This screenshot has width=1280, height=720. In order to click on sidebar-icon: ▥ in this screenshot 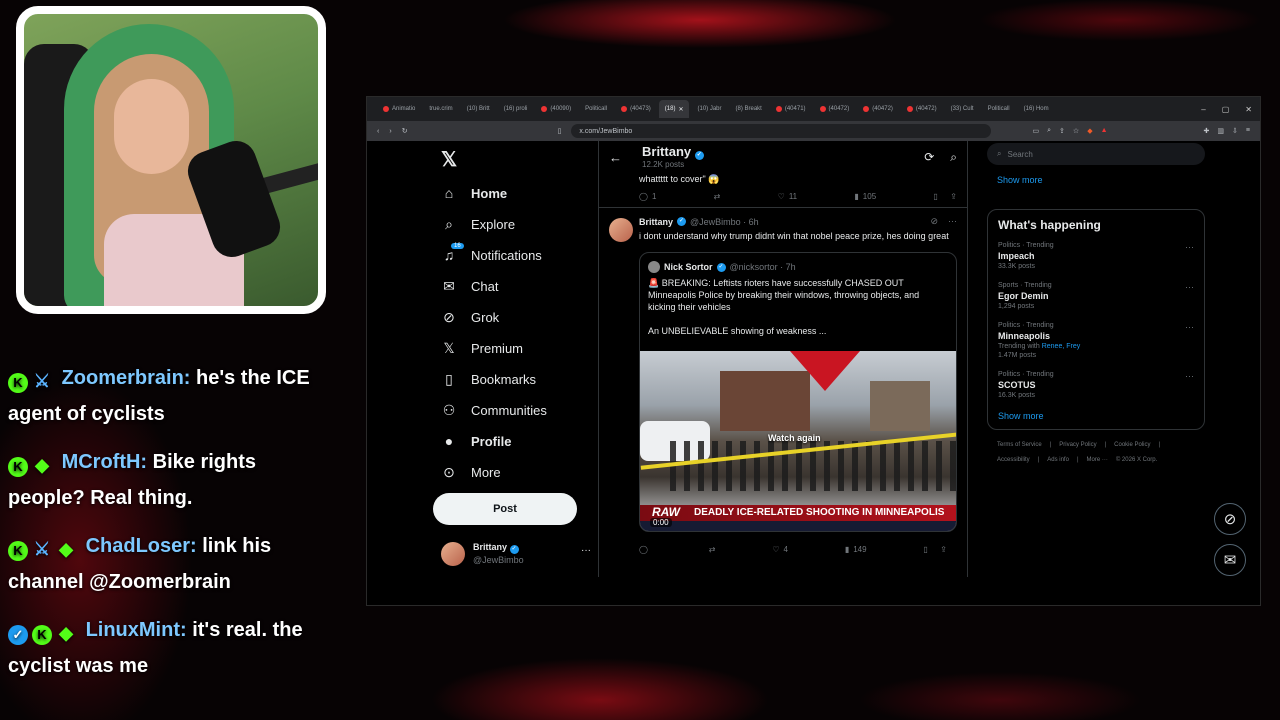, I will do `click(1220, 131)`.